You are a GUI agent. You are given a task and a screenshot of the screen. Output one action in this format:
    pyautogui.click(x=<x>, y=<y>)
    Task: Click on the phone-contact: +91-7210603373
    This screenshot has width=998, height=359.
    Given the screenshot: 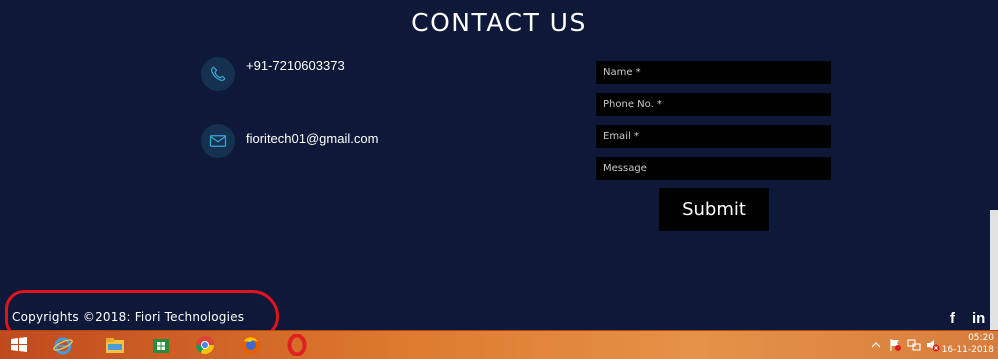 What is the action you would take?
    pyautogui.click(x=273, y=74)
    